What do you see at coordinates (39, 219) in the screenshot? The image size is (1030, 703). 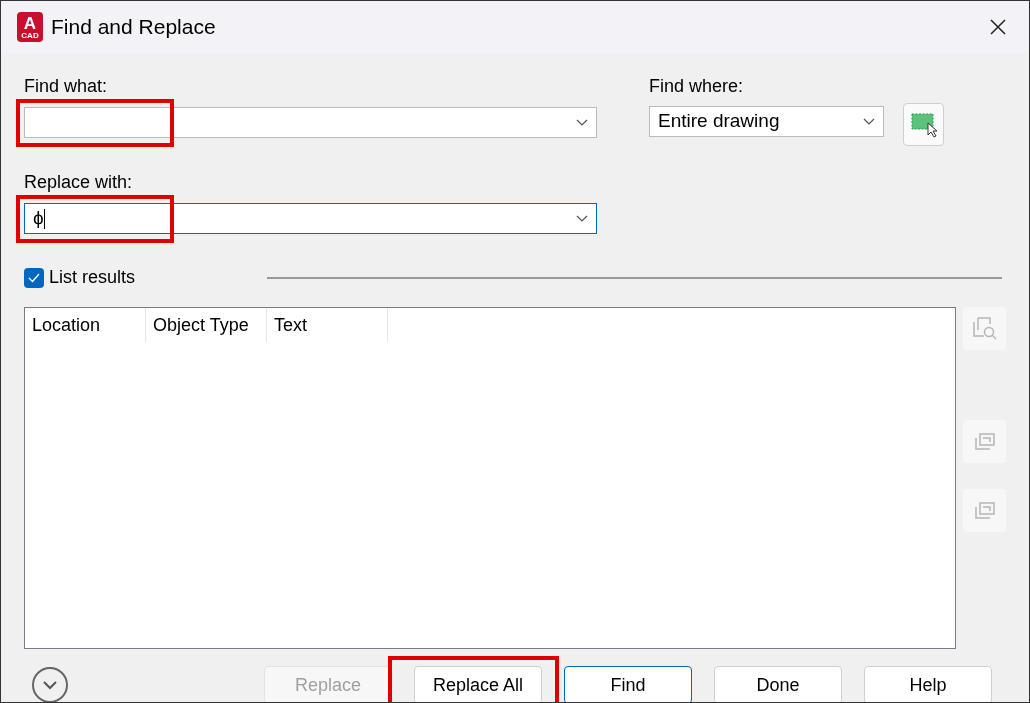 I see `combo-value: ϕ` at bounding box center [39, 219].